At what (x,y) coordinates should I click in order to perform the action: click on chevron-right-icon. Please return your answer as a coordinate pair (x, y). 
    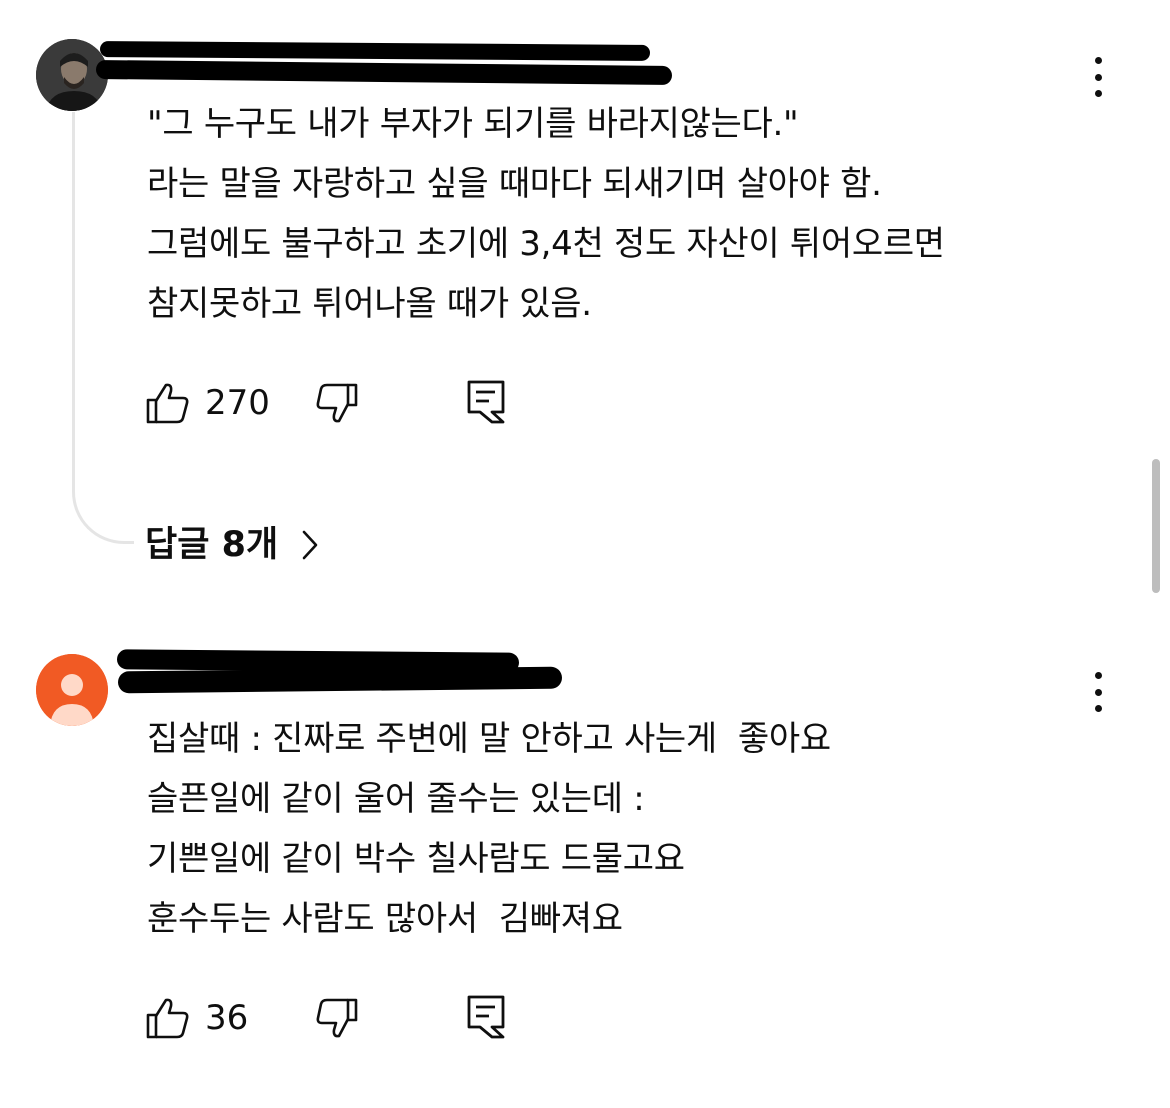
    Looking at the image, I should click on (310, 545).